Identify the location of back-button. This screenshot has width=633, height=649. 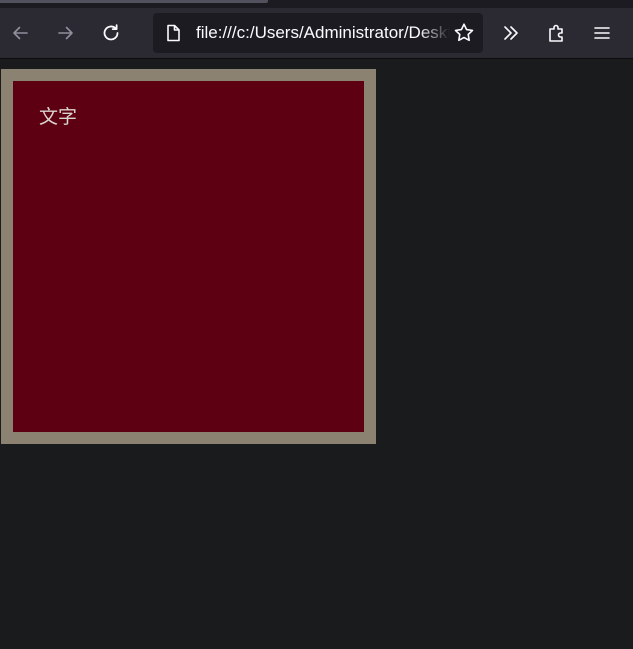
(20, 33).